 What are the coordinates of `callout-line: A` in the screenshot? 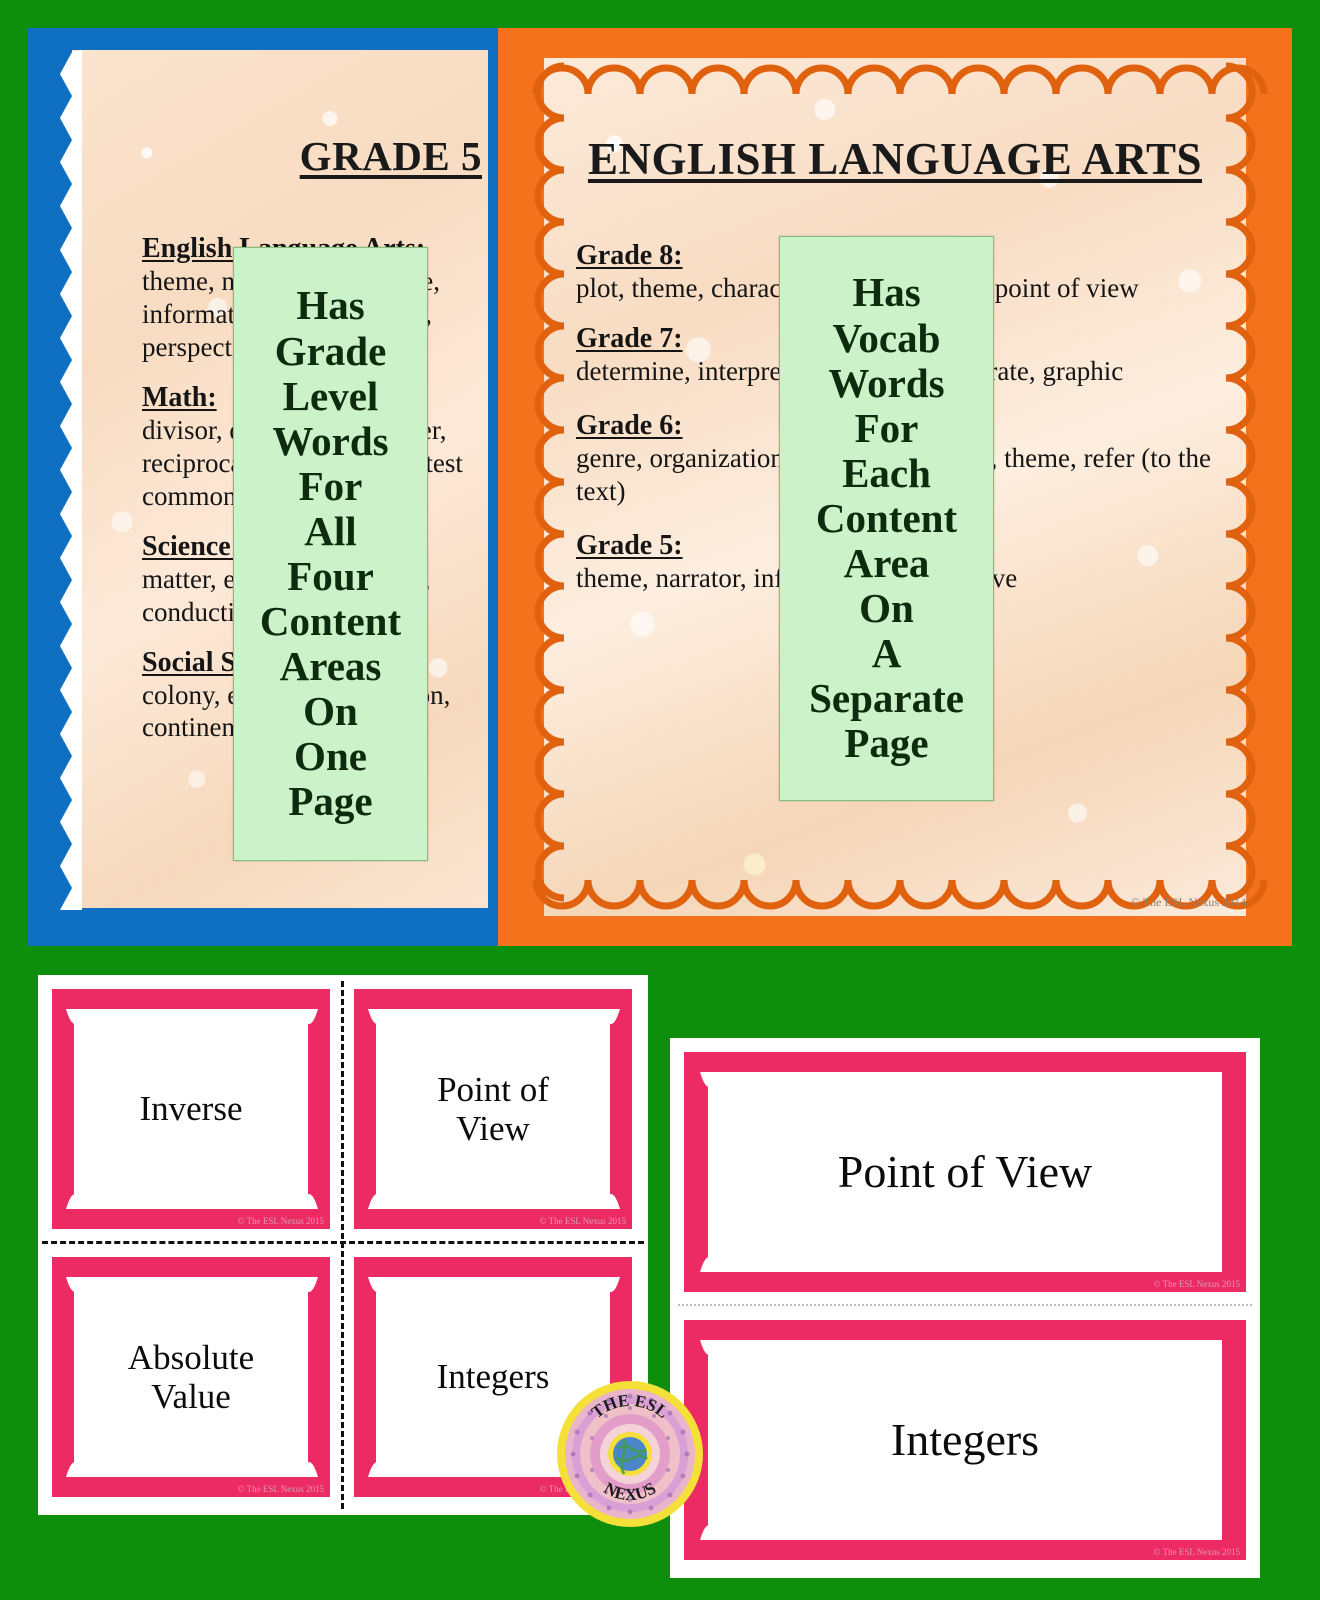 It's located at (886, 653).